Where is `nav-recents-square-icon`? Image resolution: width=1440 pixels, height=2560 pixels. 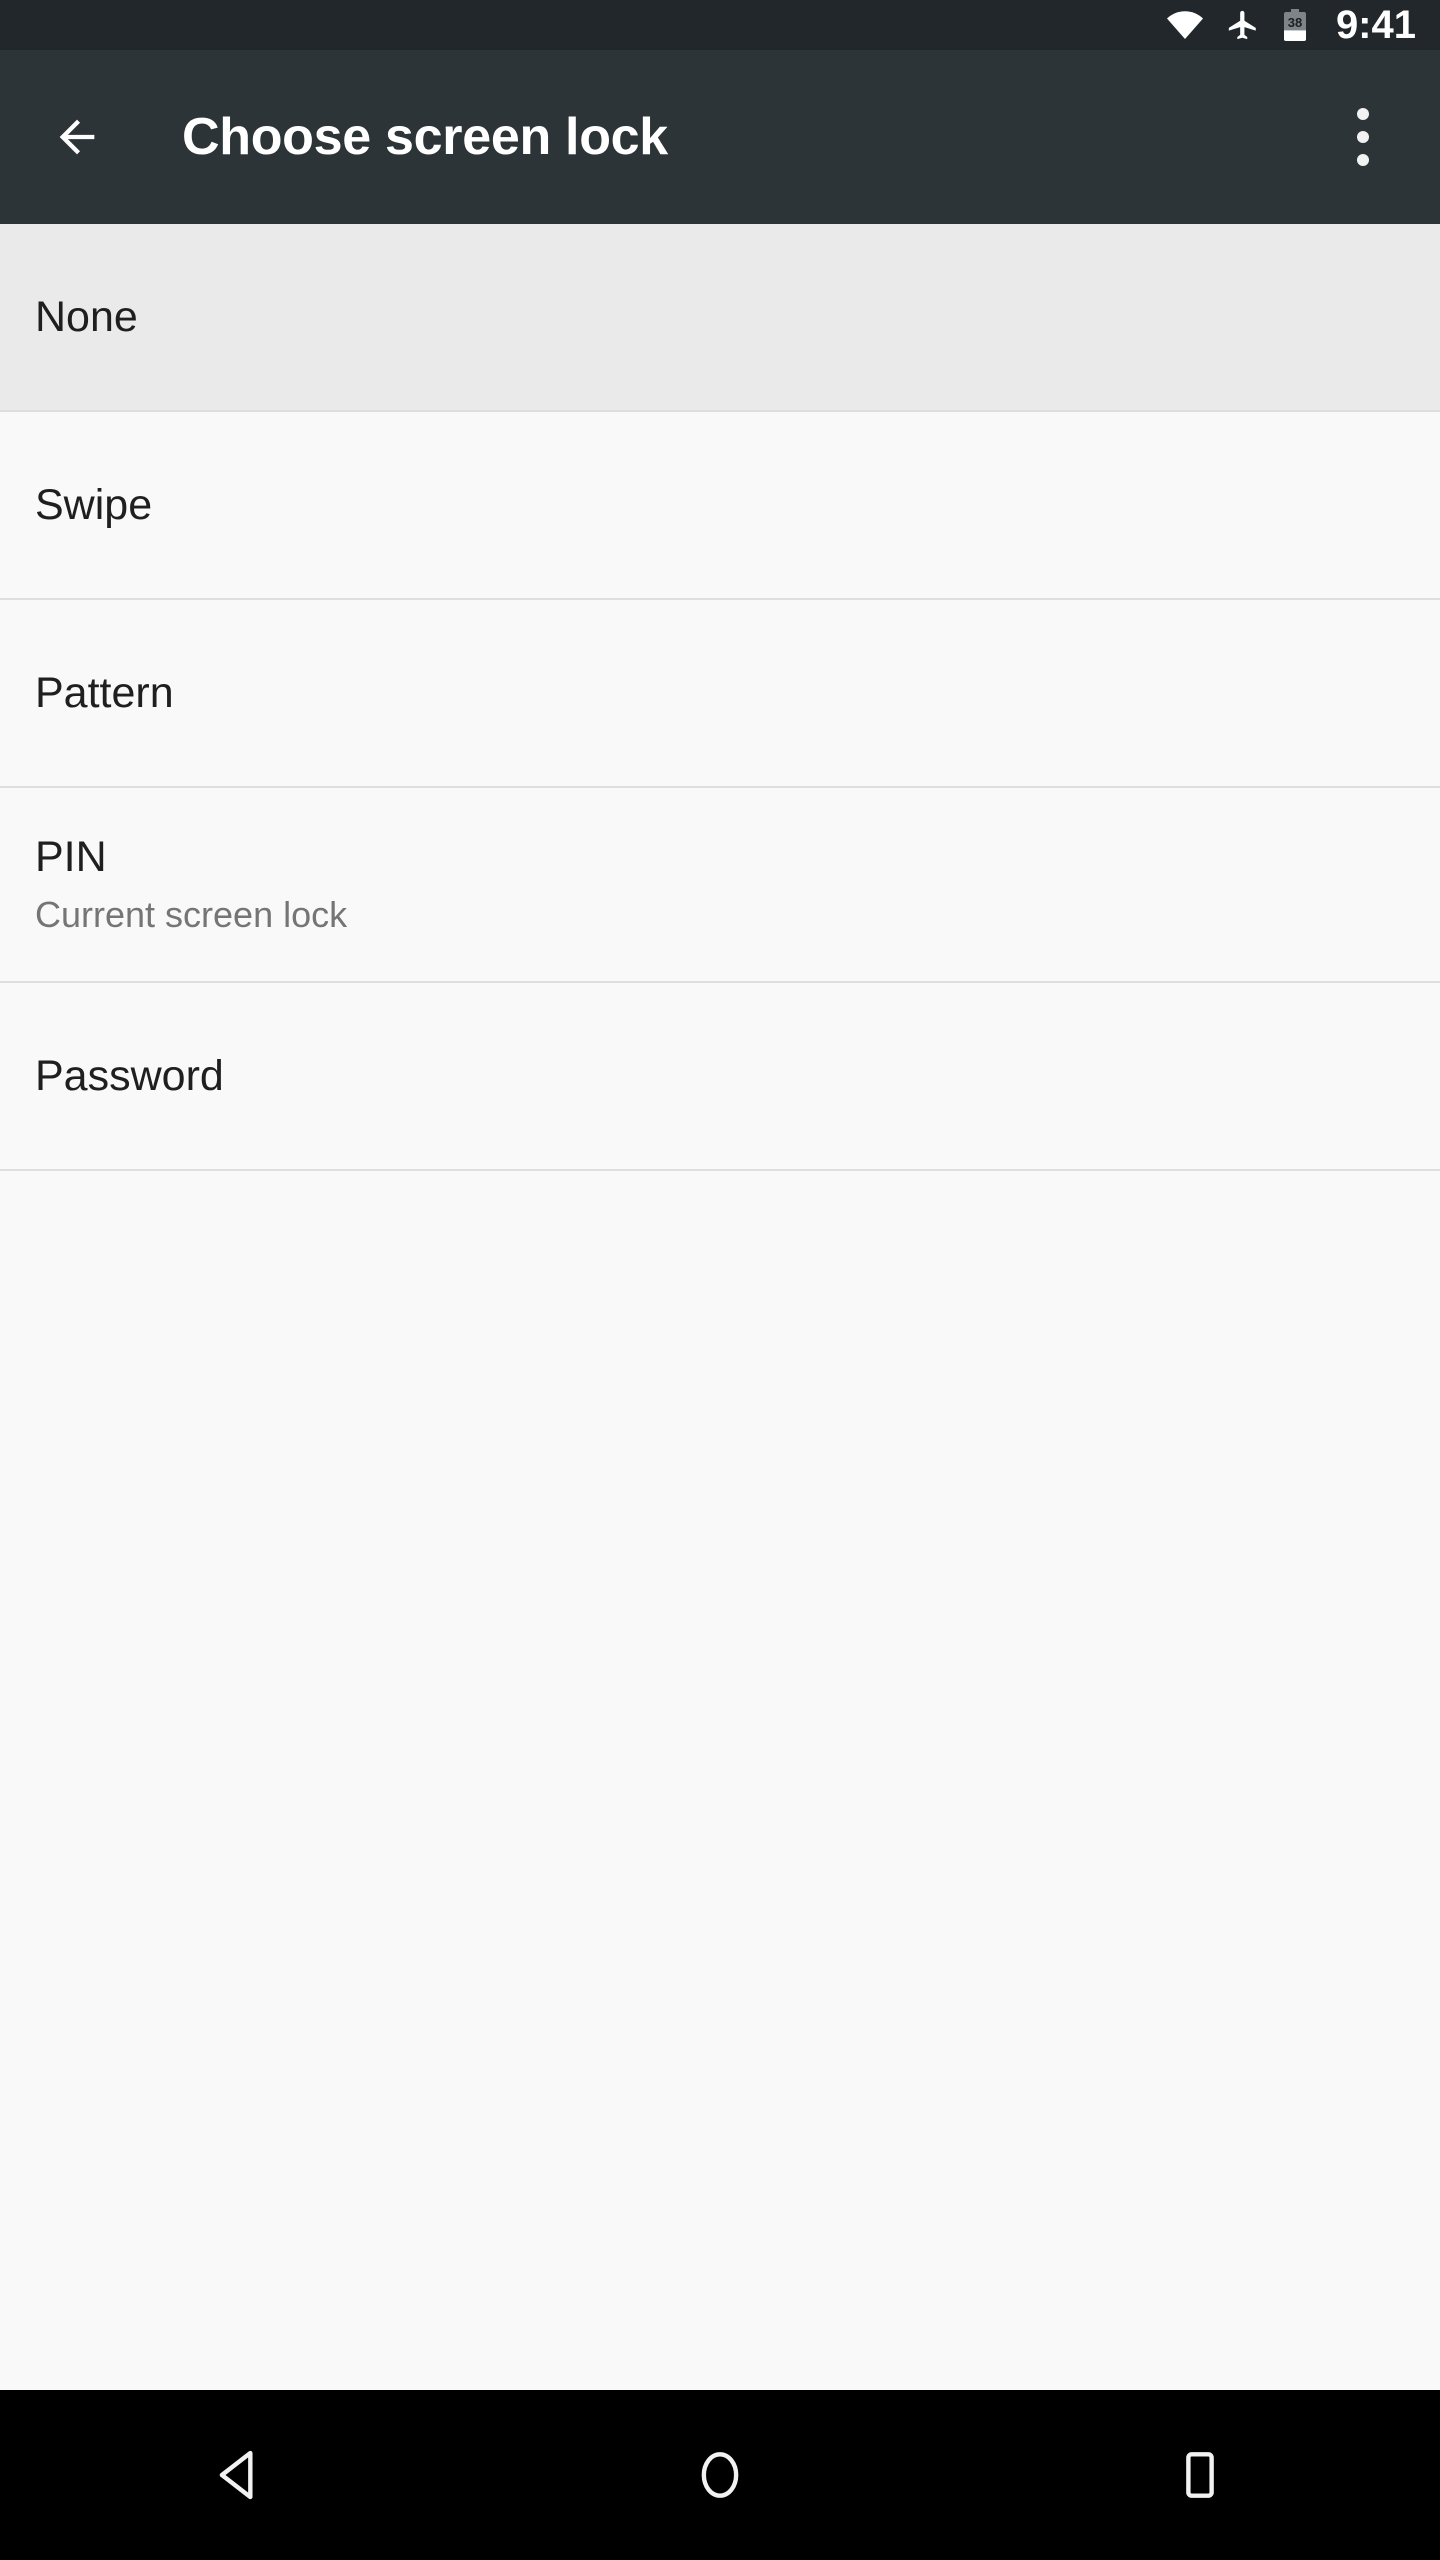 nav-recents-square-icon is located at coordinates (1200, 2475).